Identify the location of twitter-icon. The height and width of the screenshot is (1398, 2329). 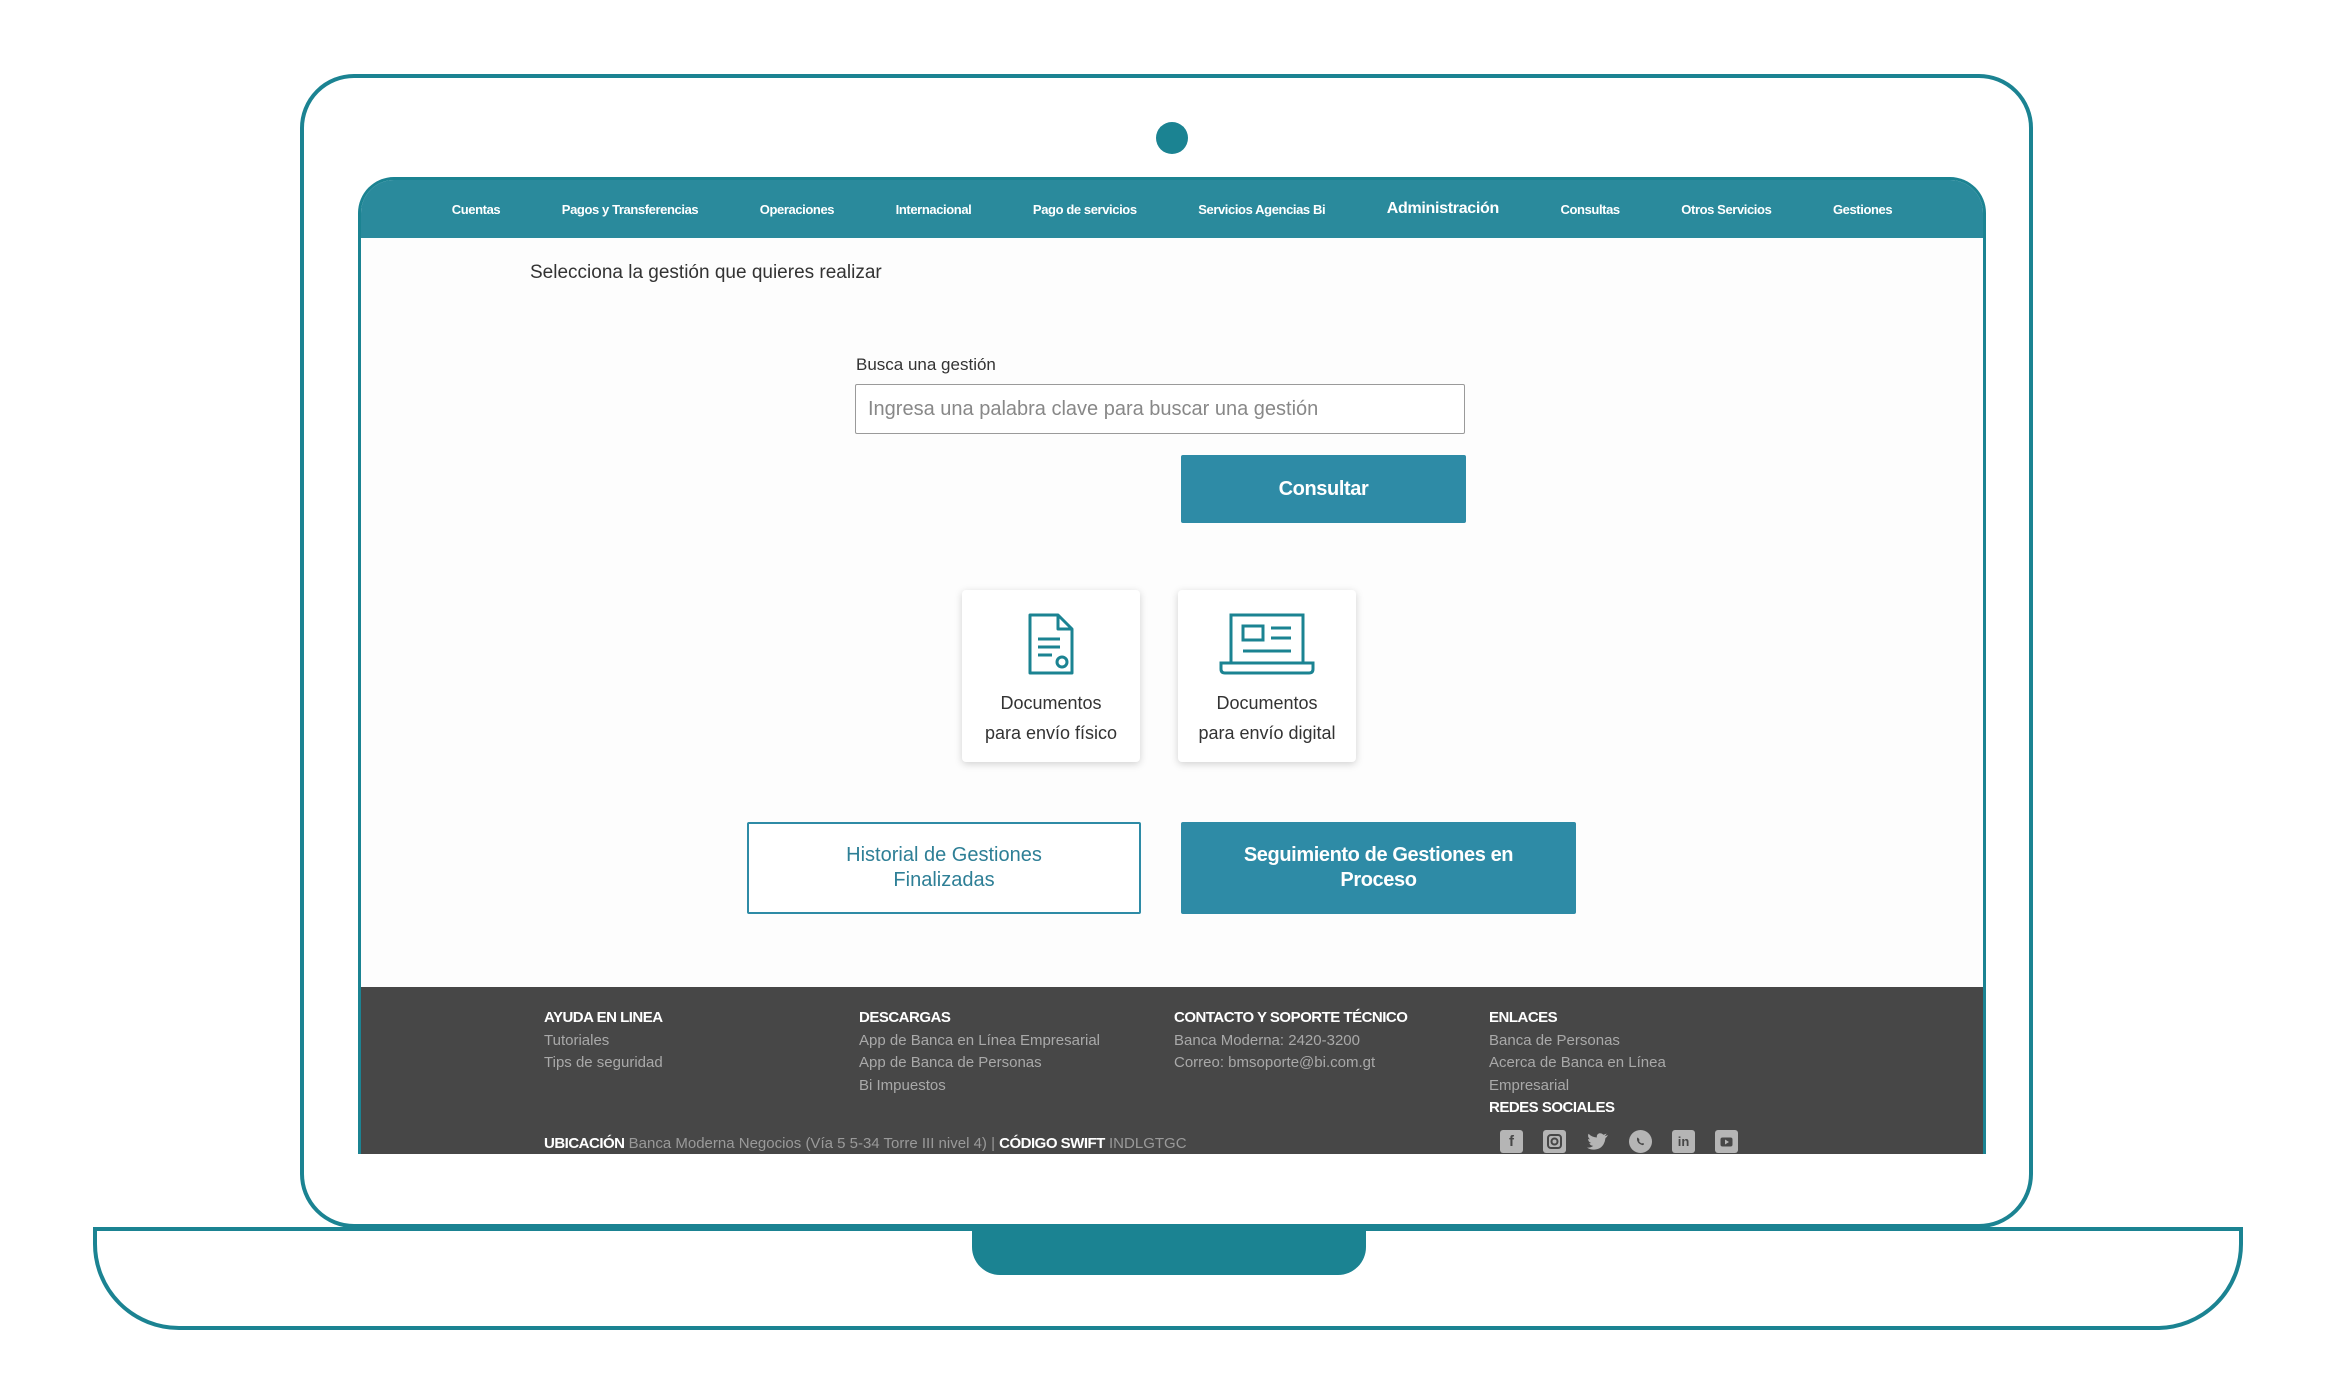
(1597, 1141).